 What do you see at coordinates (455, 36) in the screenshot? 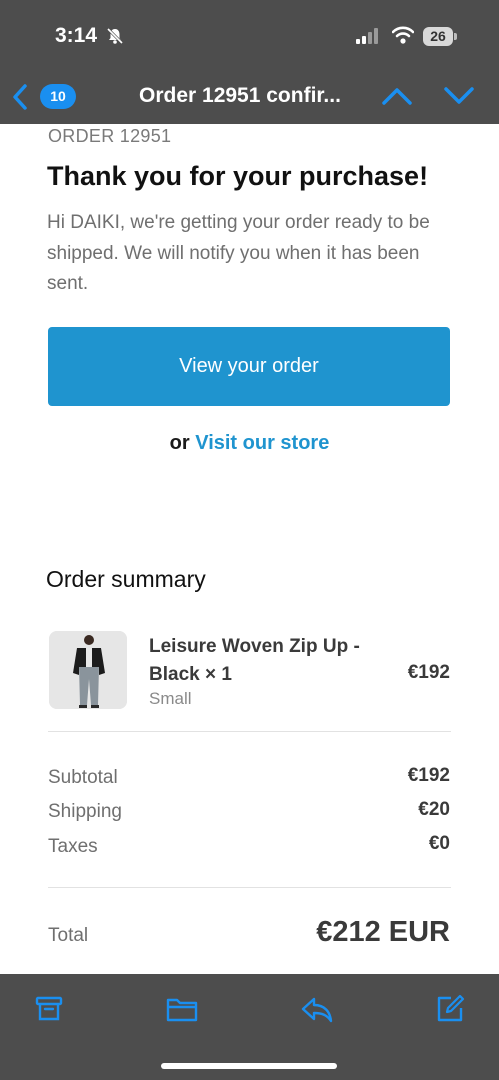
I see `battery-cap` at bounding box center [455, 36].